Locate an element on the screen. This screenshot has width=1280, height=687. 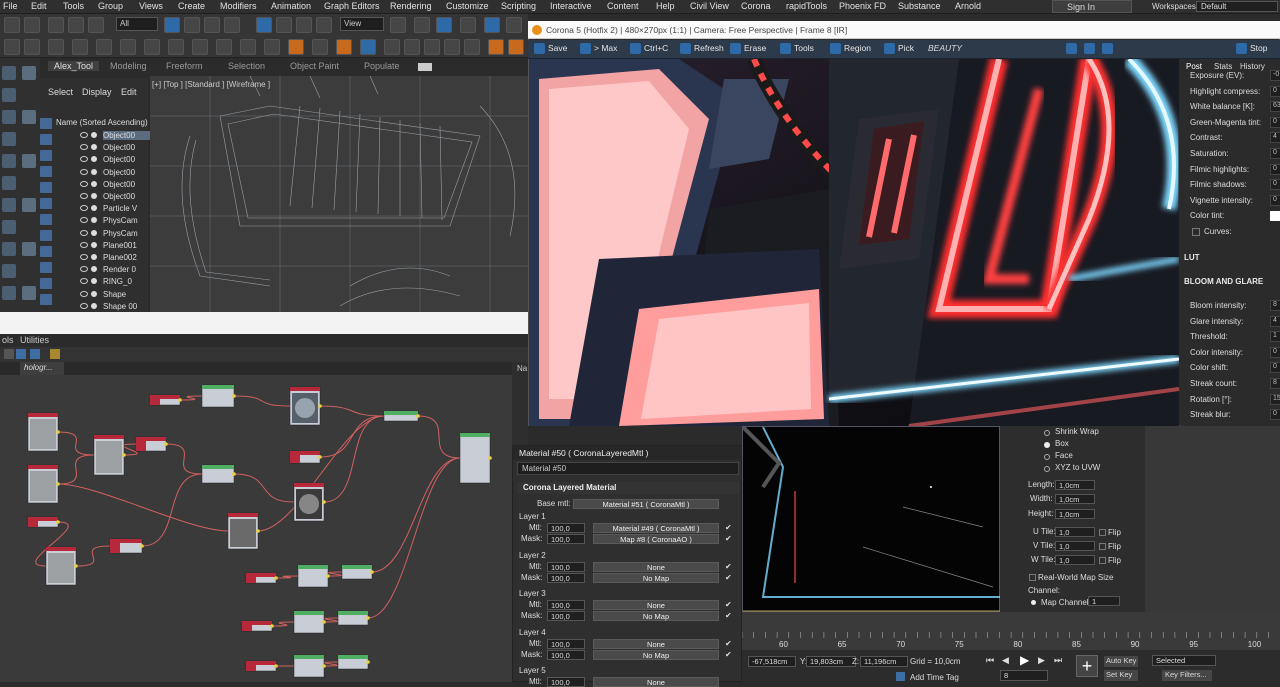
layered-material-rollout: Corona Layered Material is located at coordinates (628, 488).